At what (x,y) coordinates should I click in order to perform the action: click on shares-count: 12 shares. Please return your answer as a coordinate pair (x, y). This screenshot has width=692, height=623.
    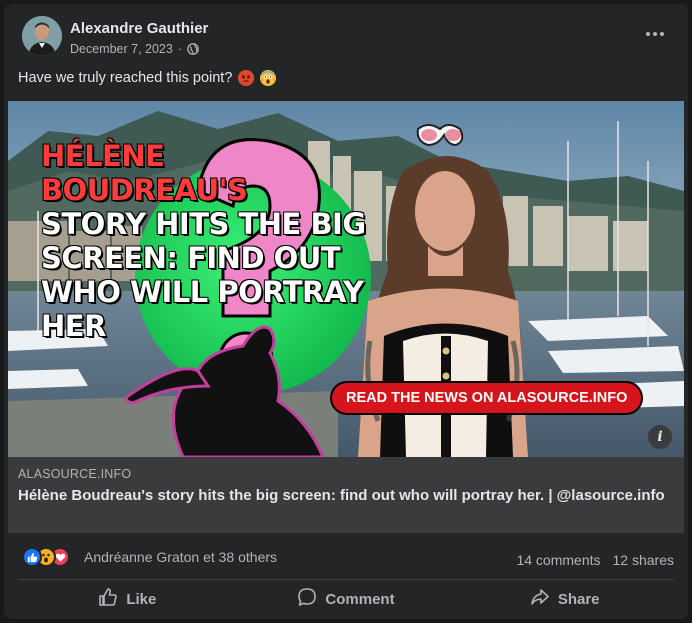
    Looking at the image, I should click on (643, 560).